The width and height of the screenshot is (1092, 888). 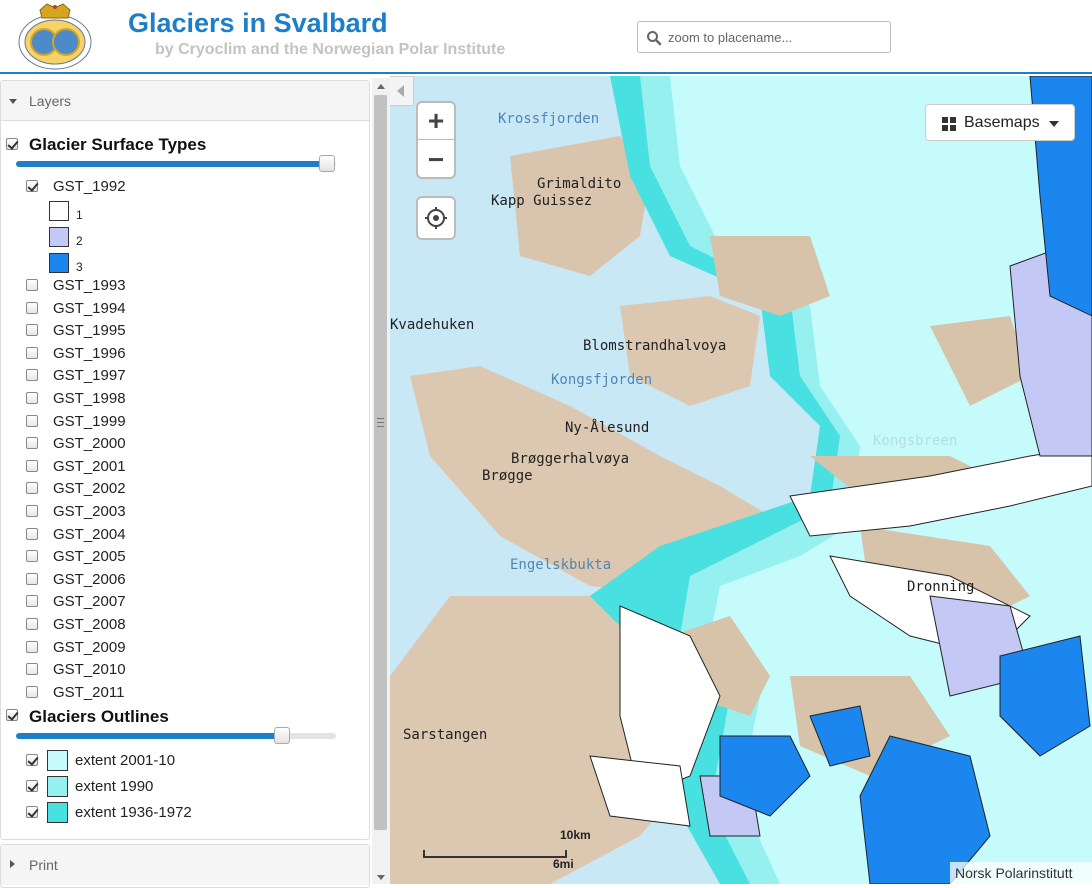 What do you see at coordinates (949, 124) in the screenshot?
I see `grid-icon` at bounding box center [949, 124].